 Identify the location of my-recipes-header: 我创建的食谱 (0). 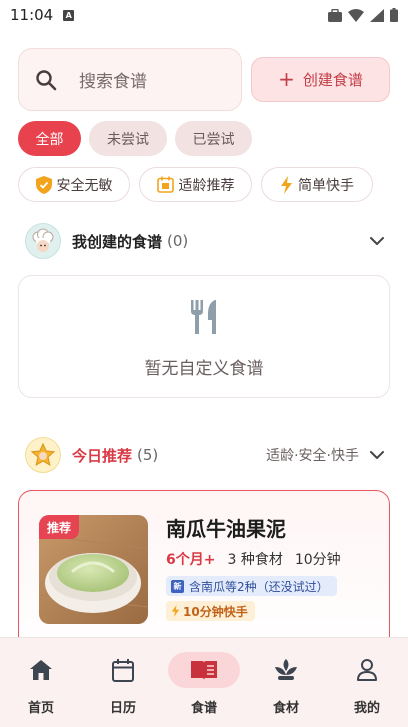
(205, 241).